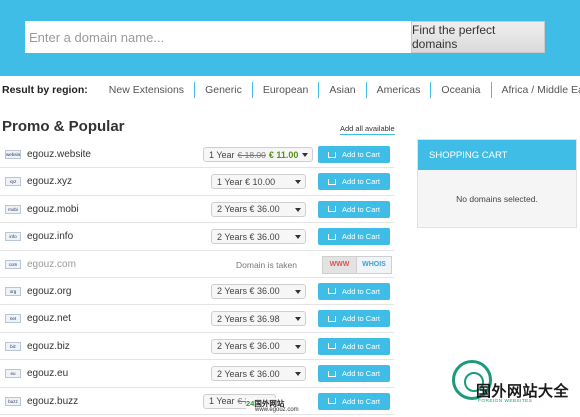  What do you see at coordinates (258, 182) in the screenshot?
I see `period-select: 1 Year € 10.00` at bounding box center [258, 182].